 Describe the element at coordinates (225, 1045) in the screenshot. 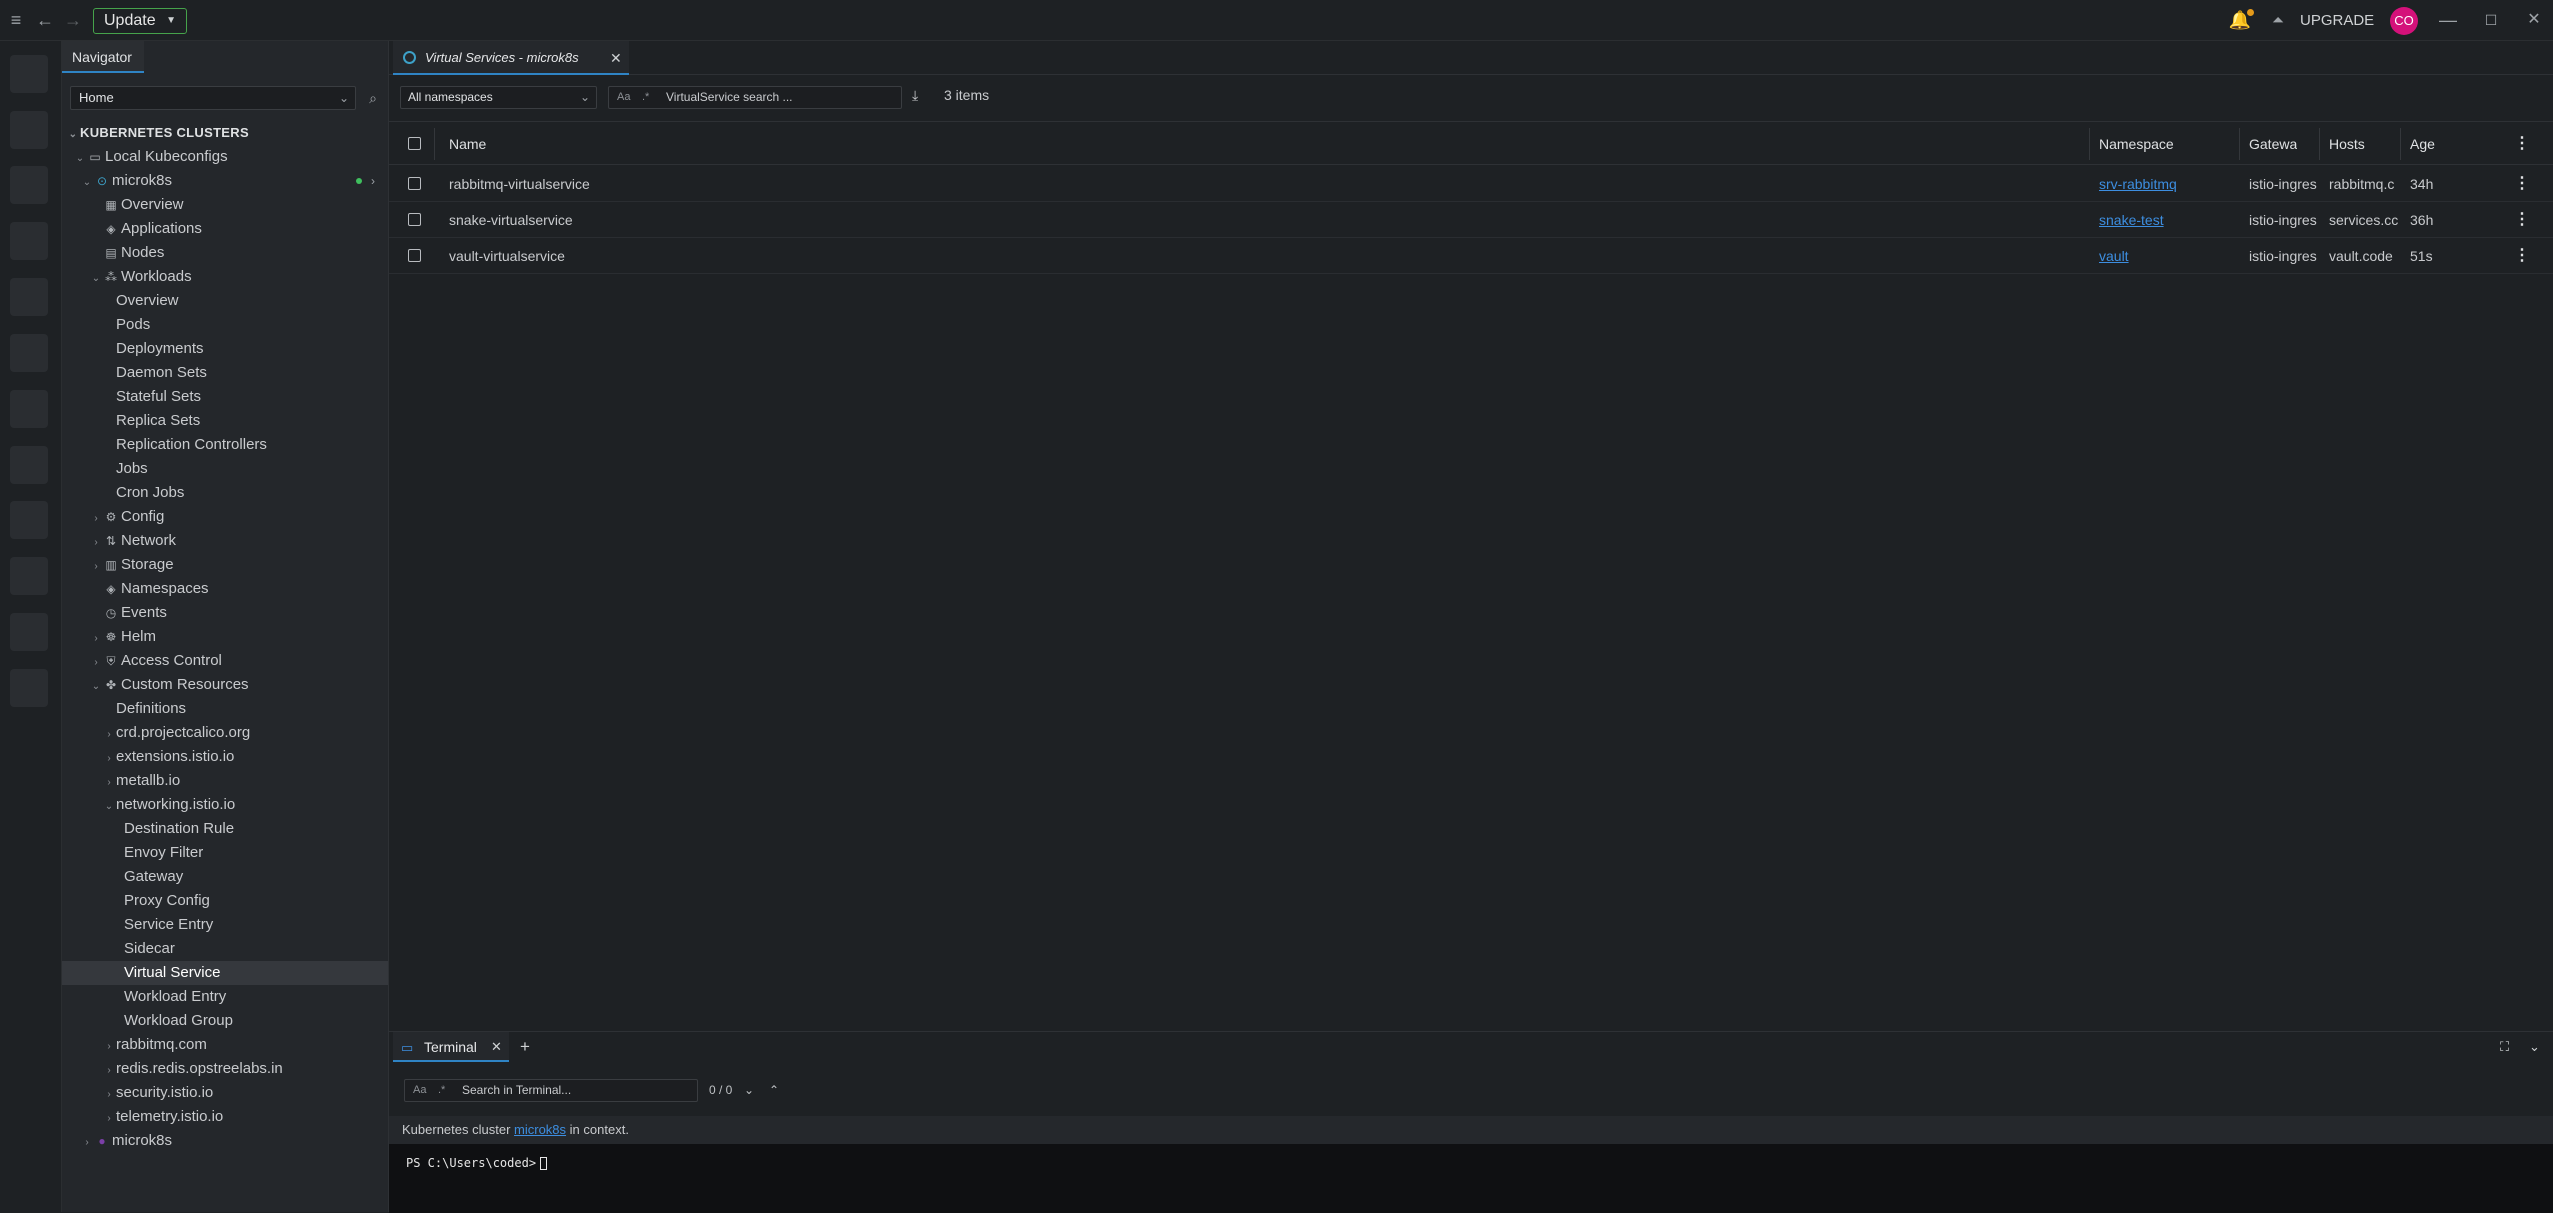

I see `sidebar-item-rabbitmq: › rabbitmq.com` at that location.